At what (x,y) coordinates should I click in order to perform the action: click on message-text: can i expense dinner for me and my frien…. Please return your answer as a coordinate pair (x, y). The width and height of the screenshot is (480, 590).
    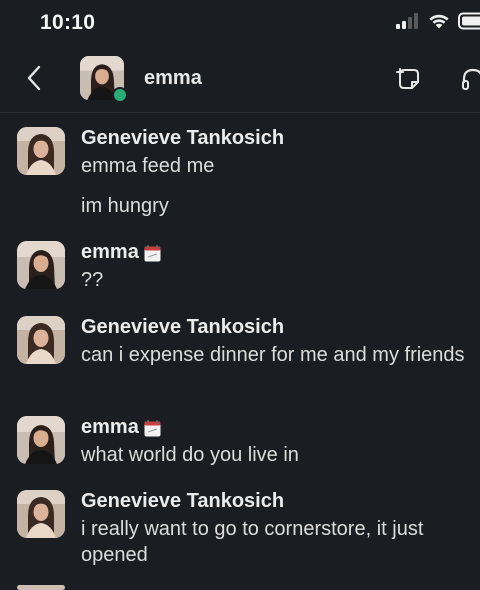
    Looking at the image, I should click on (273, 355).